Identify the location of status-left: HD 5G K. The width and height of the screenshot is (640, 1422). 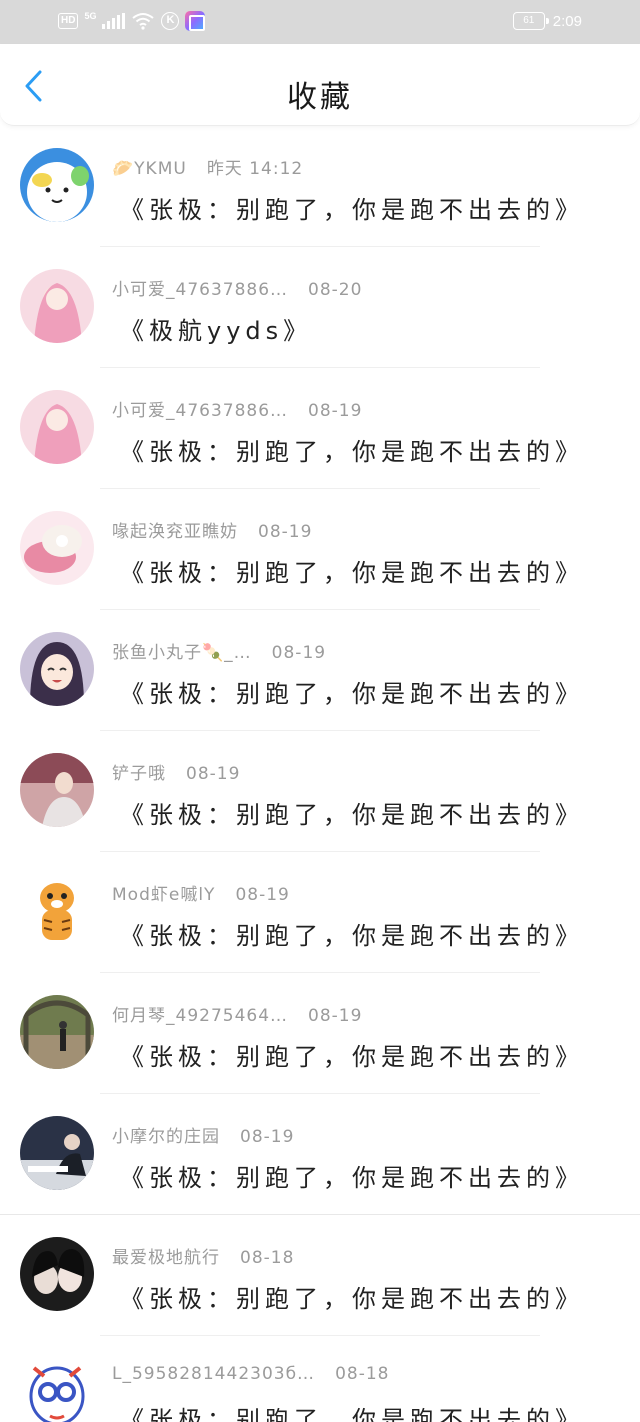
(132, 21).